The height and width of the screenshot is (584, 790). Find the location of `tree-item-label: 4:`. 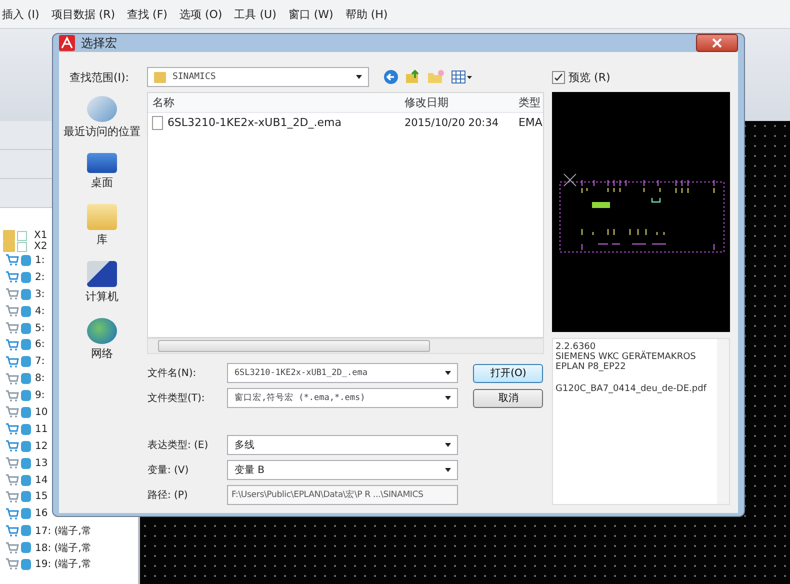

tree-item-label: 4: is located at coordinates (40, 311).